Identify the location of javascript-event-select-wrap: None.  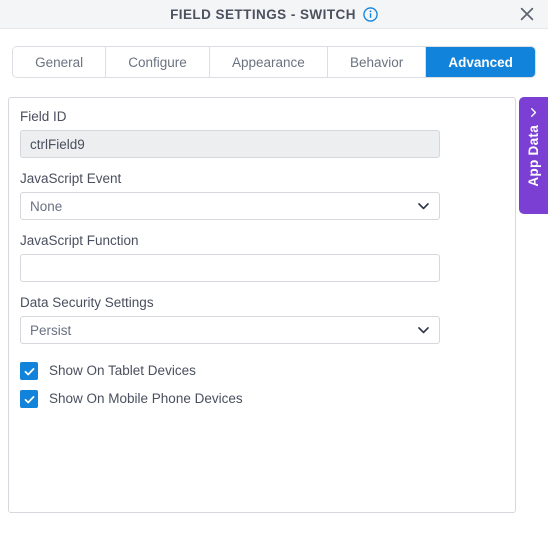
(230, 206).